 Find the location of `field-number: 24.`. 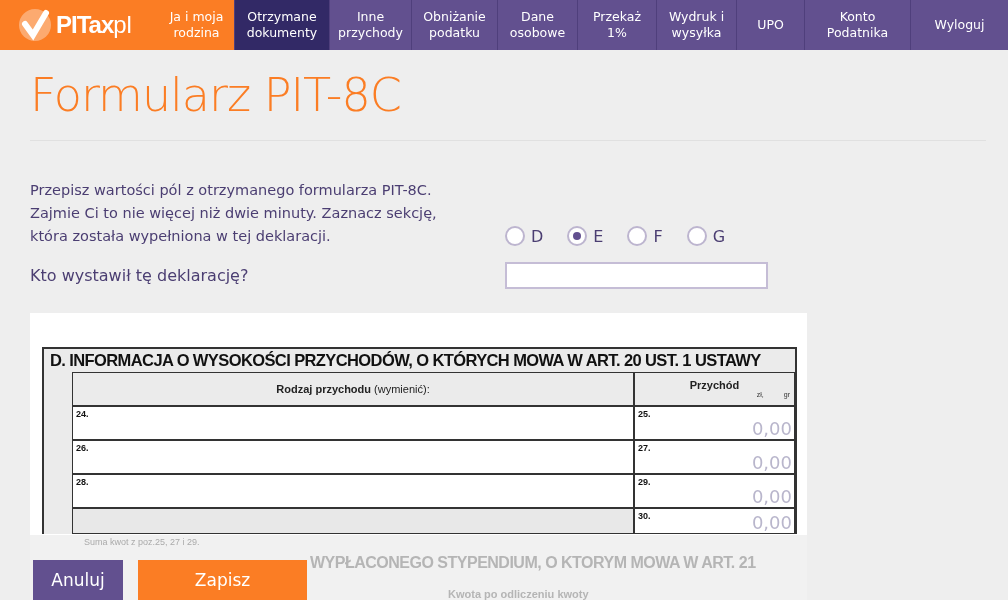

field-number: 24. is located at coordinates (82, 414).